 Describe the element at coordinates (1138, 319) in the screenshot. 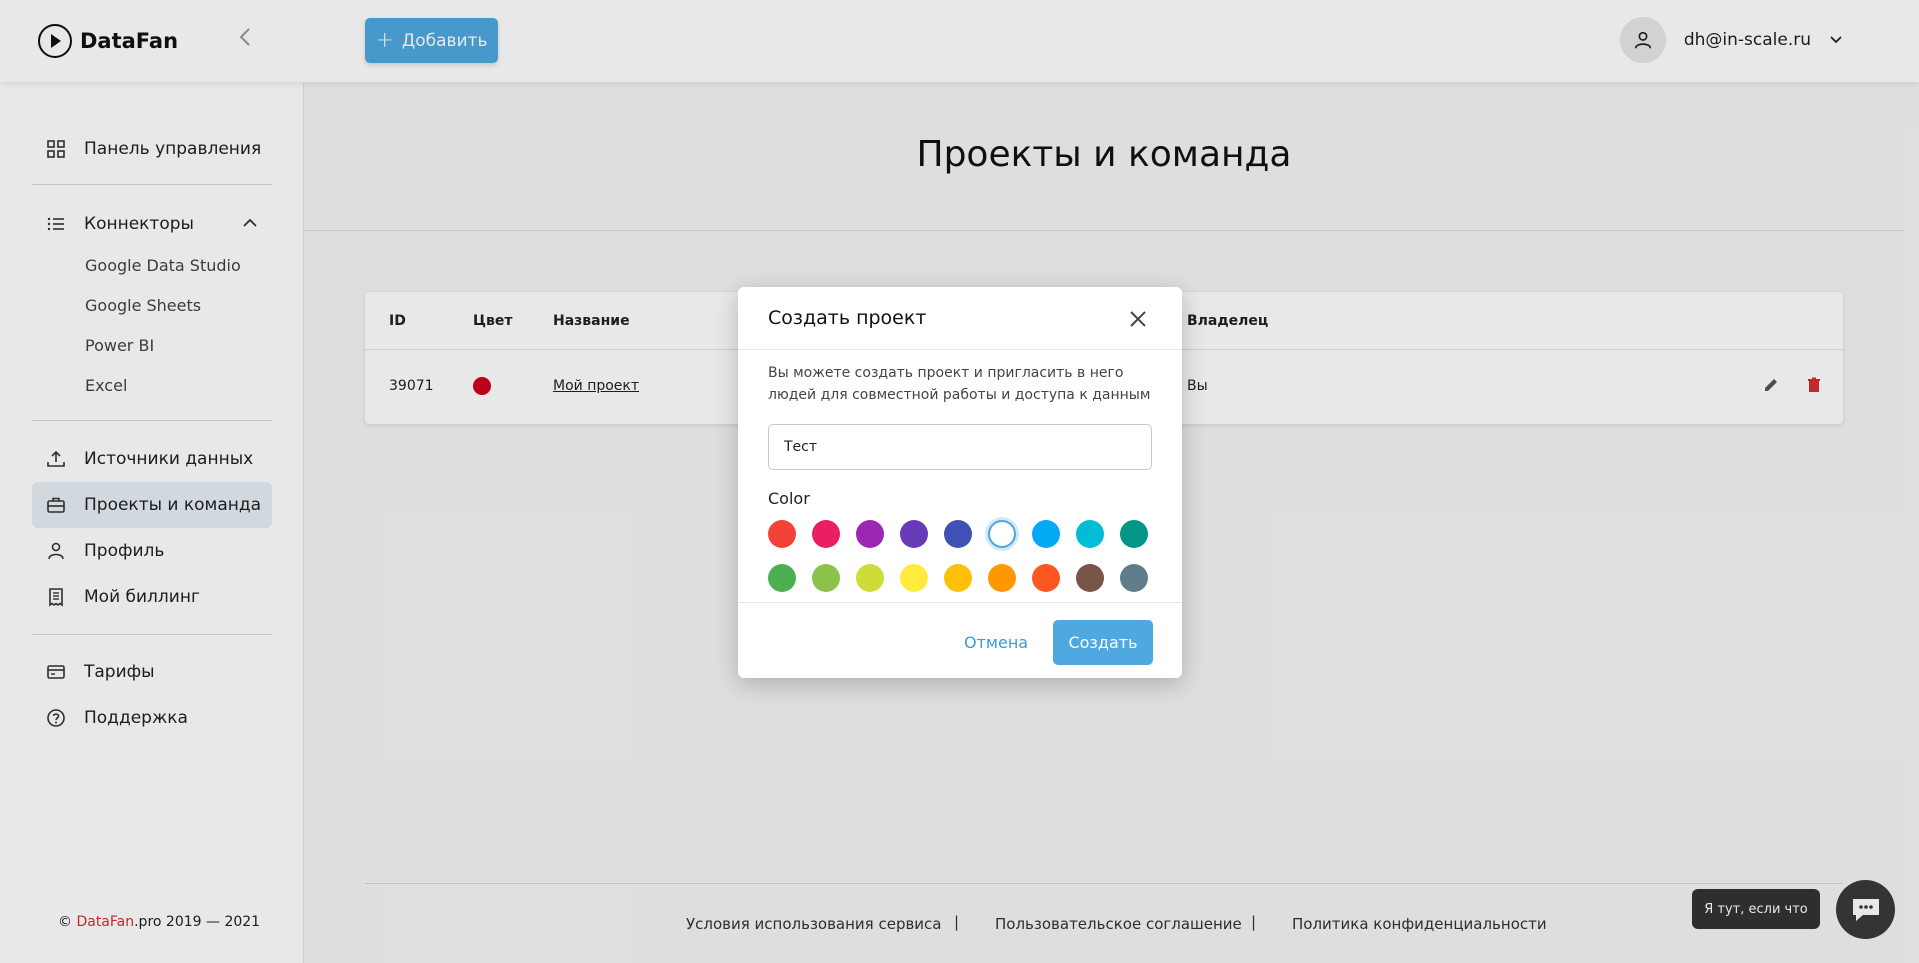

I see `close-icon` at that location.